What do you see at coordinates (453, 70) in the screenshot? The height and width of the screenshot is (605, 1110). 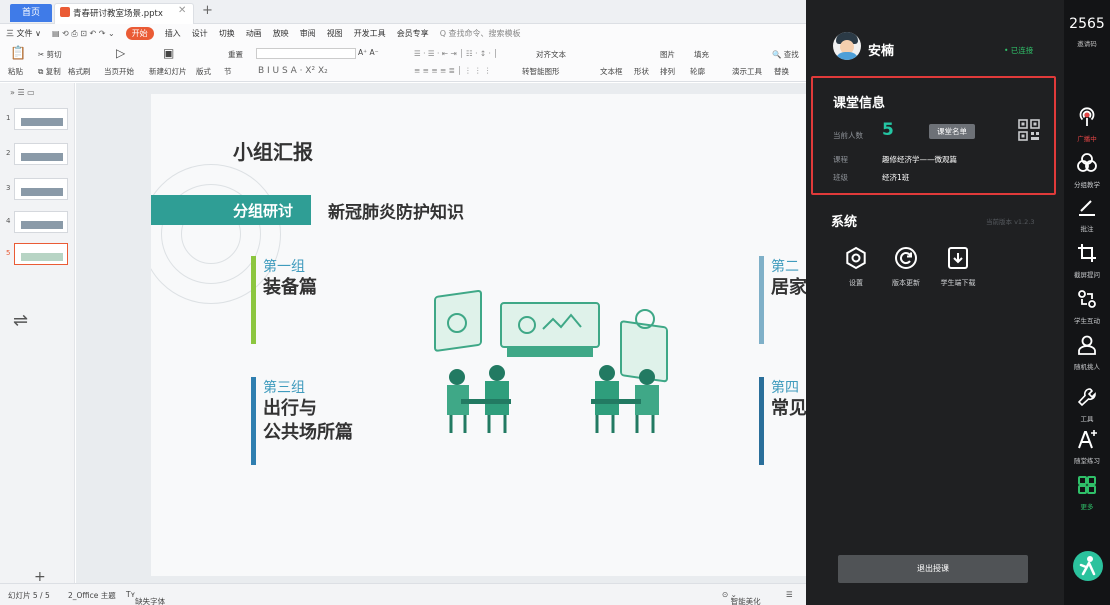 I see `align-buttons: ≡ ≡ ≡ ≡ ≣ │ ⋮ ⋮ ⋮` at bounding box center [453, 70].